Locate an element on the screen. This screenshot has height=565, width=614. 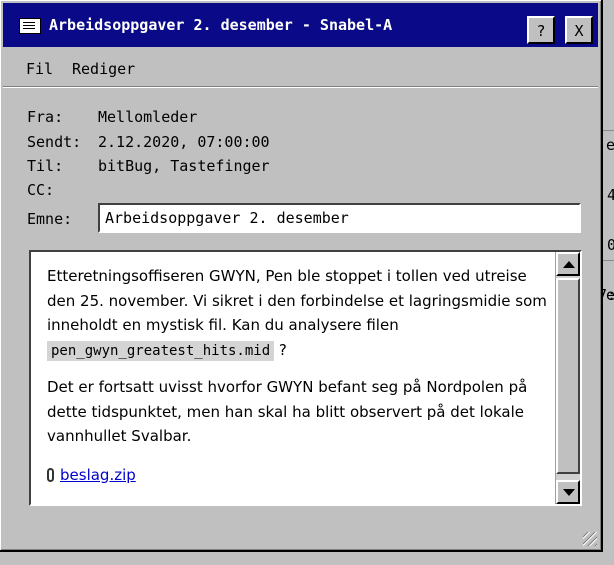
attachment-link: beslag.zip is located at coordinates (98, 475).